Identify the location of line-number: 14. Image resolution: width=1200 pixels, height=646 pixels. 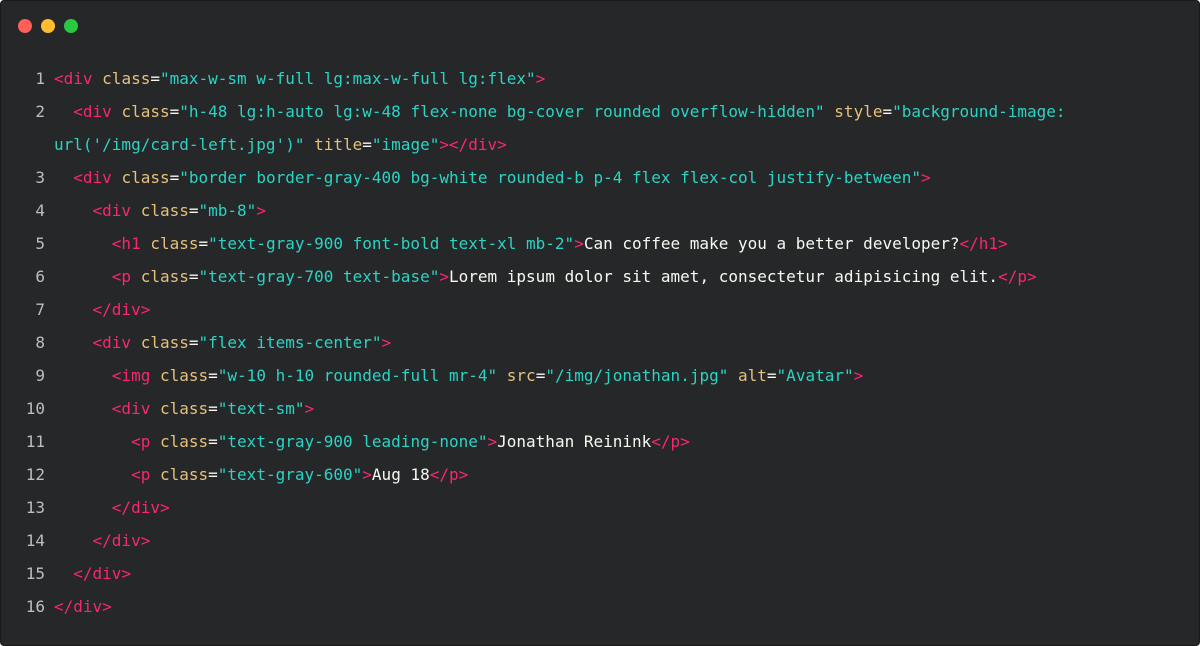
(35, 540).